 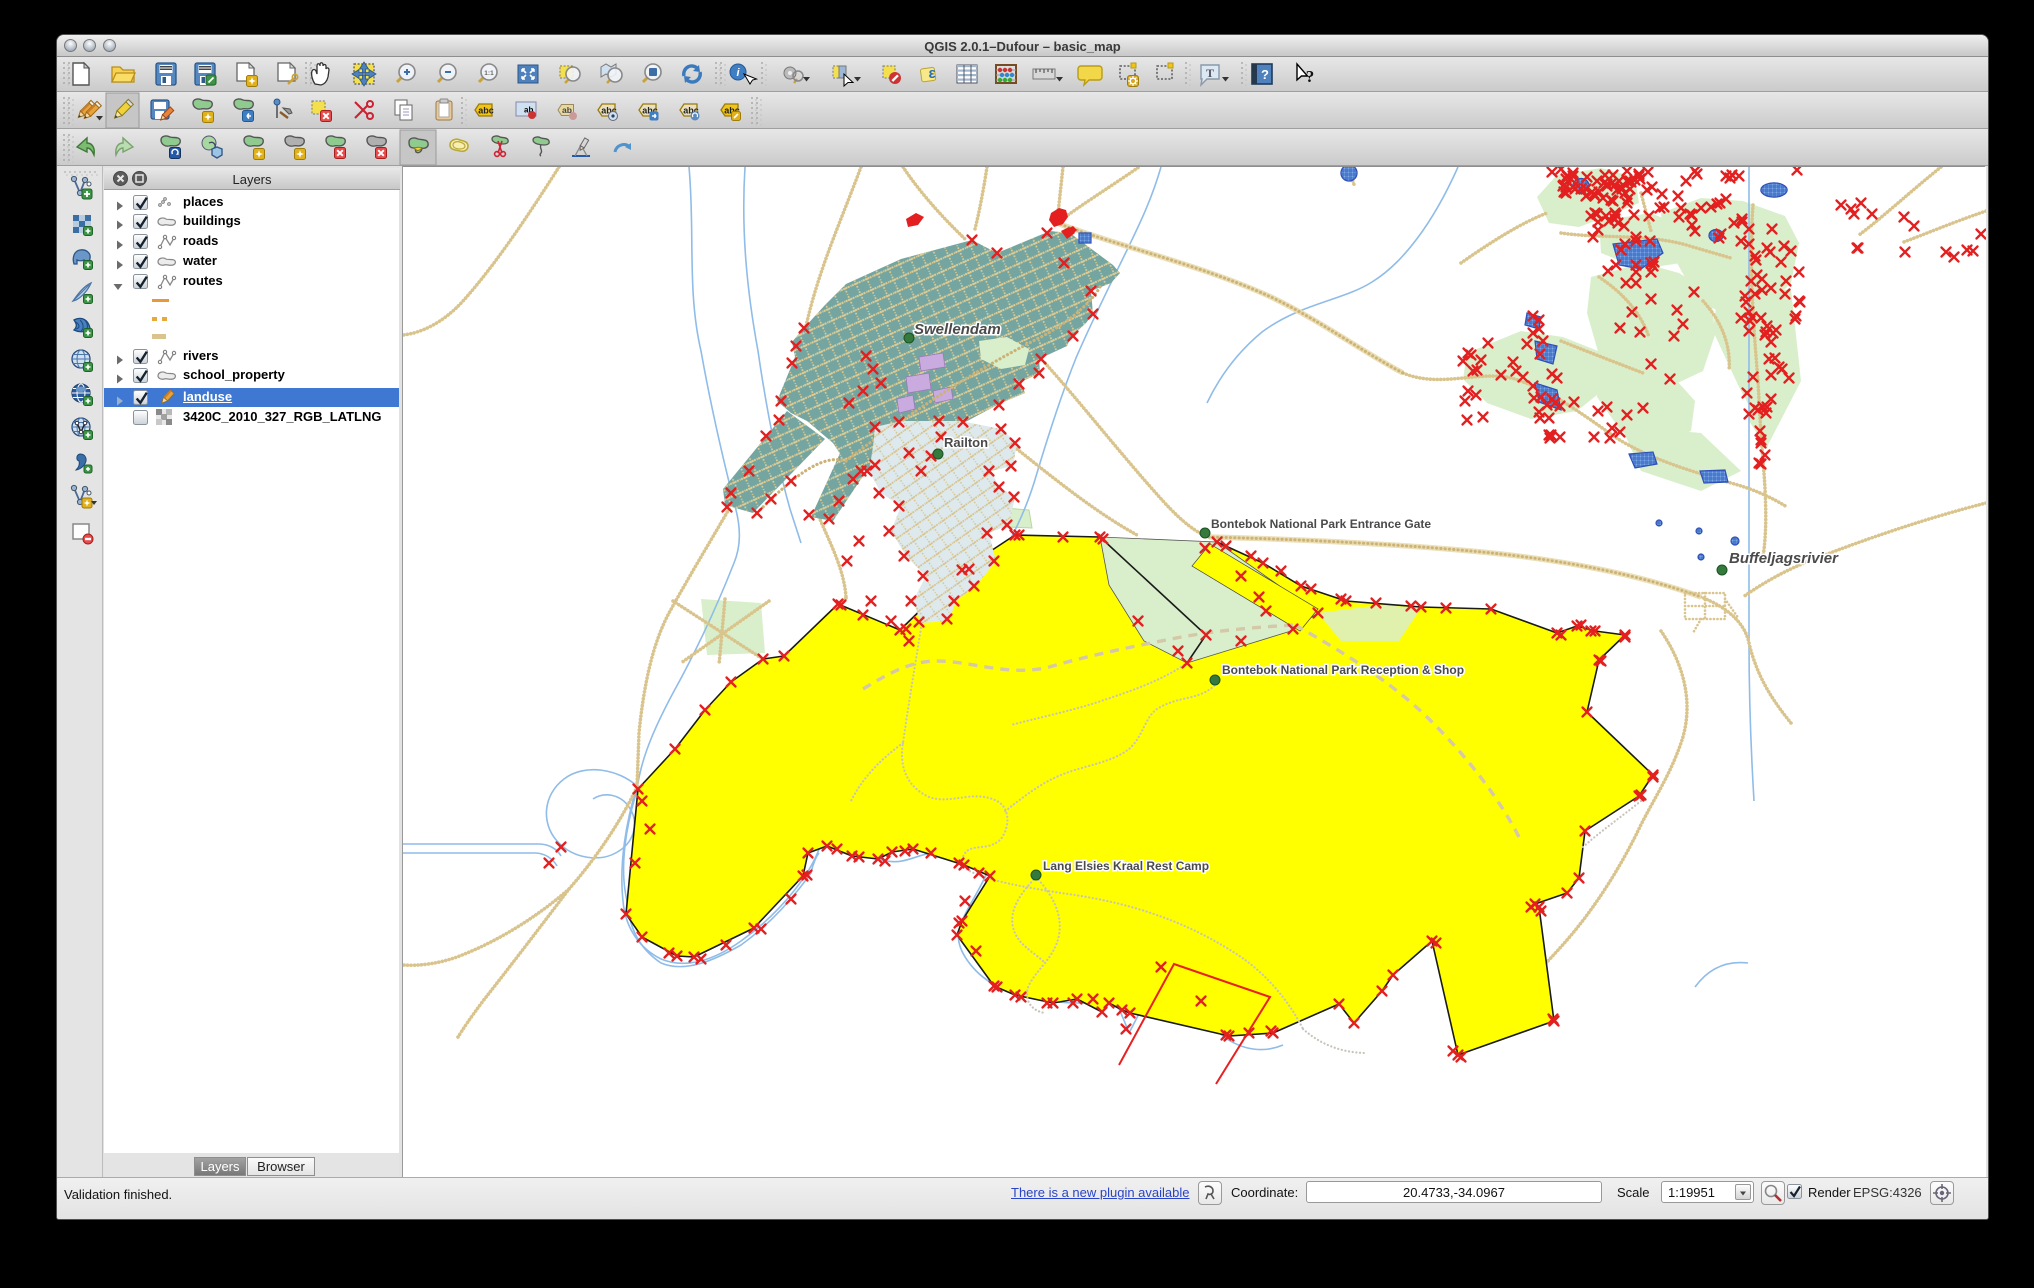 I want to click on svg-text: 1:1, so click(x=489, y=73).